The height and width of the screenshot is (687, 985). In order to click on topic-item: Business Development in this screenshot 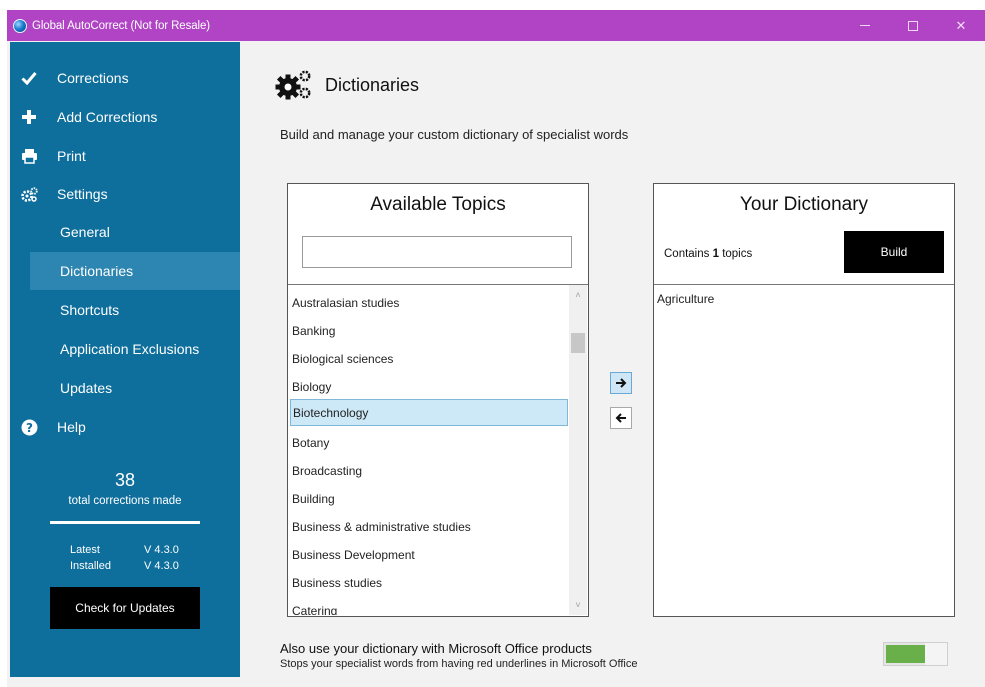, I will do `click(429, 554)`.